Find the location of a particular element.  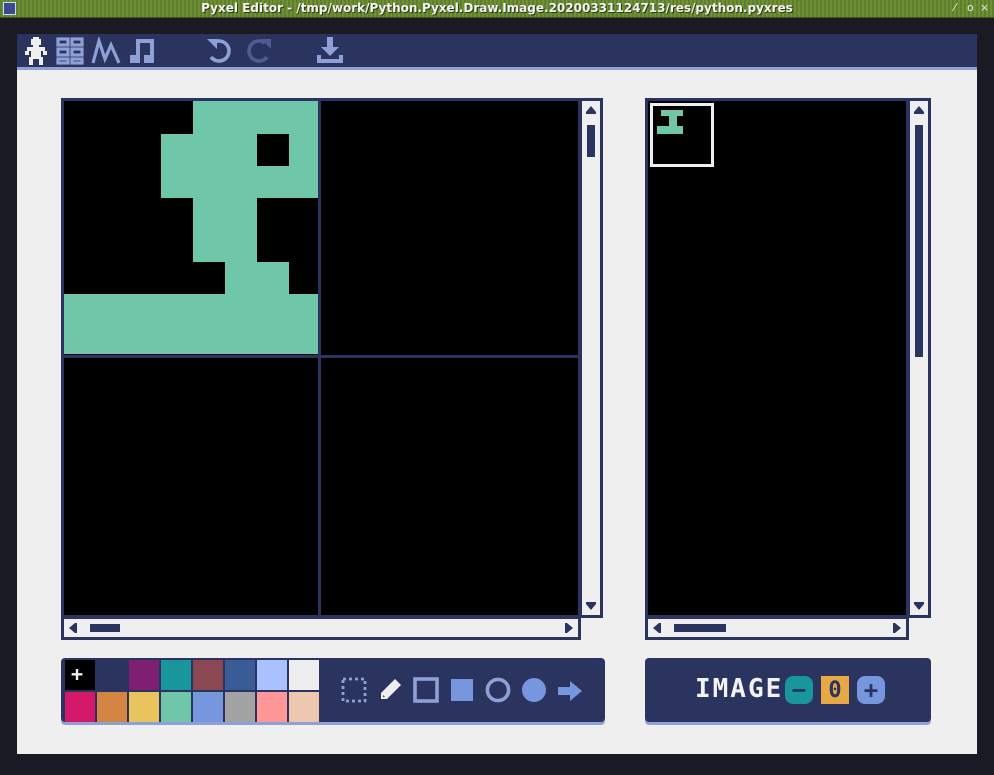

horizontal-scroll-thumb is located at coordinates (105, 628).